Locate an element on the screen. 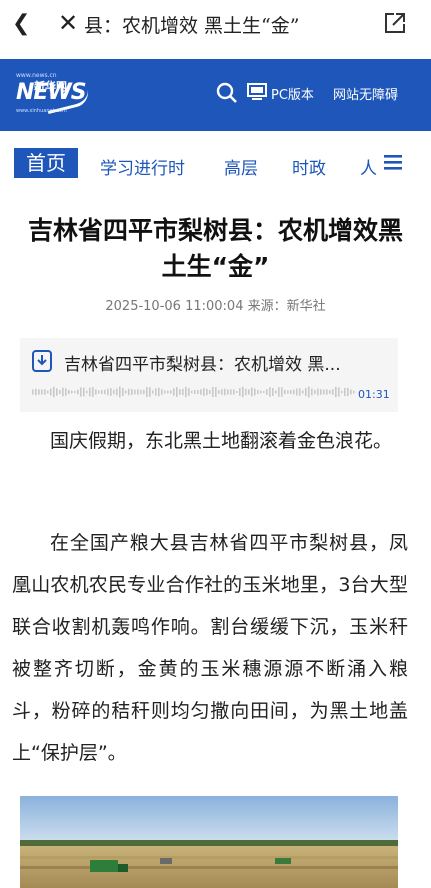  audio-download-icon is located at coordinates (42, 361).